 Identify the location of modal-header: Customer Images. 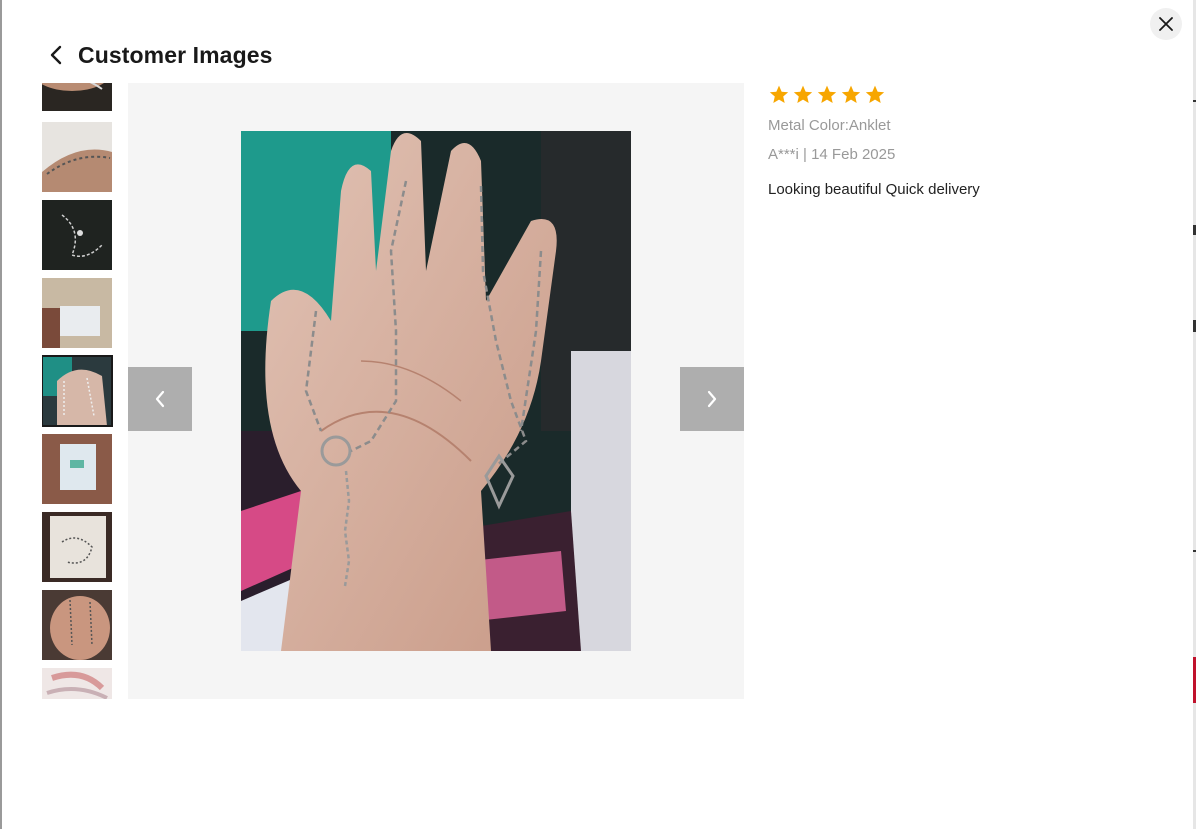
(159, 55).